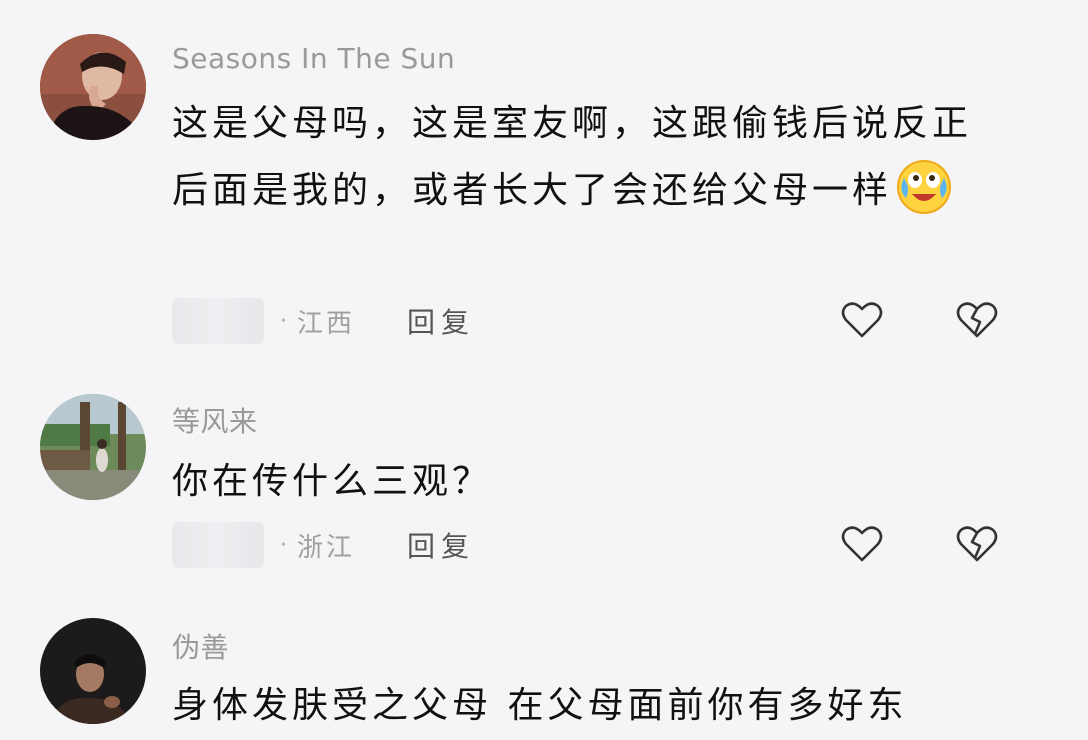 This screenshot has height=740, width=1088. Describe the element at coordinates (332, 481) in the screenshot. I see `comment-text: 你在传什么三观？` at that location.